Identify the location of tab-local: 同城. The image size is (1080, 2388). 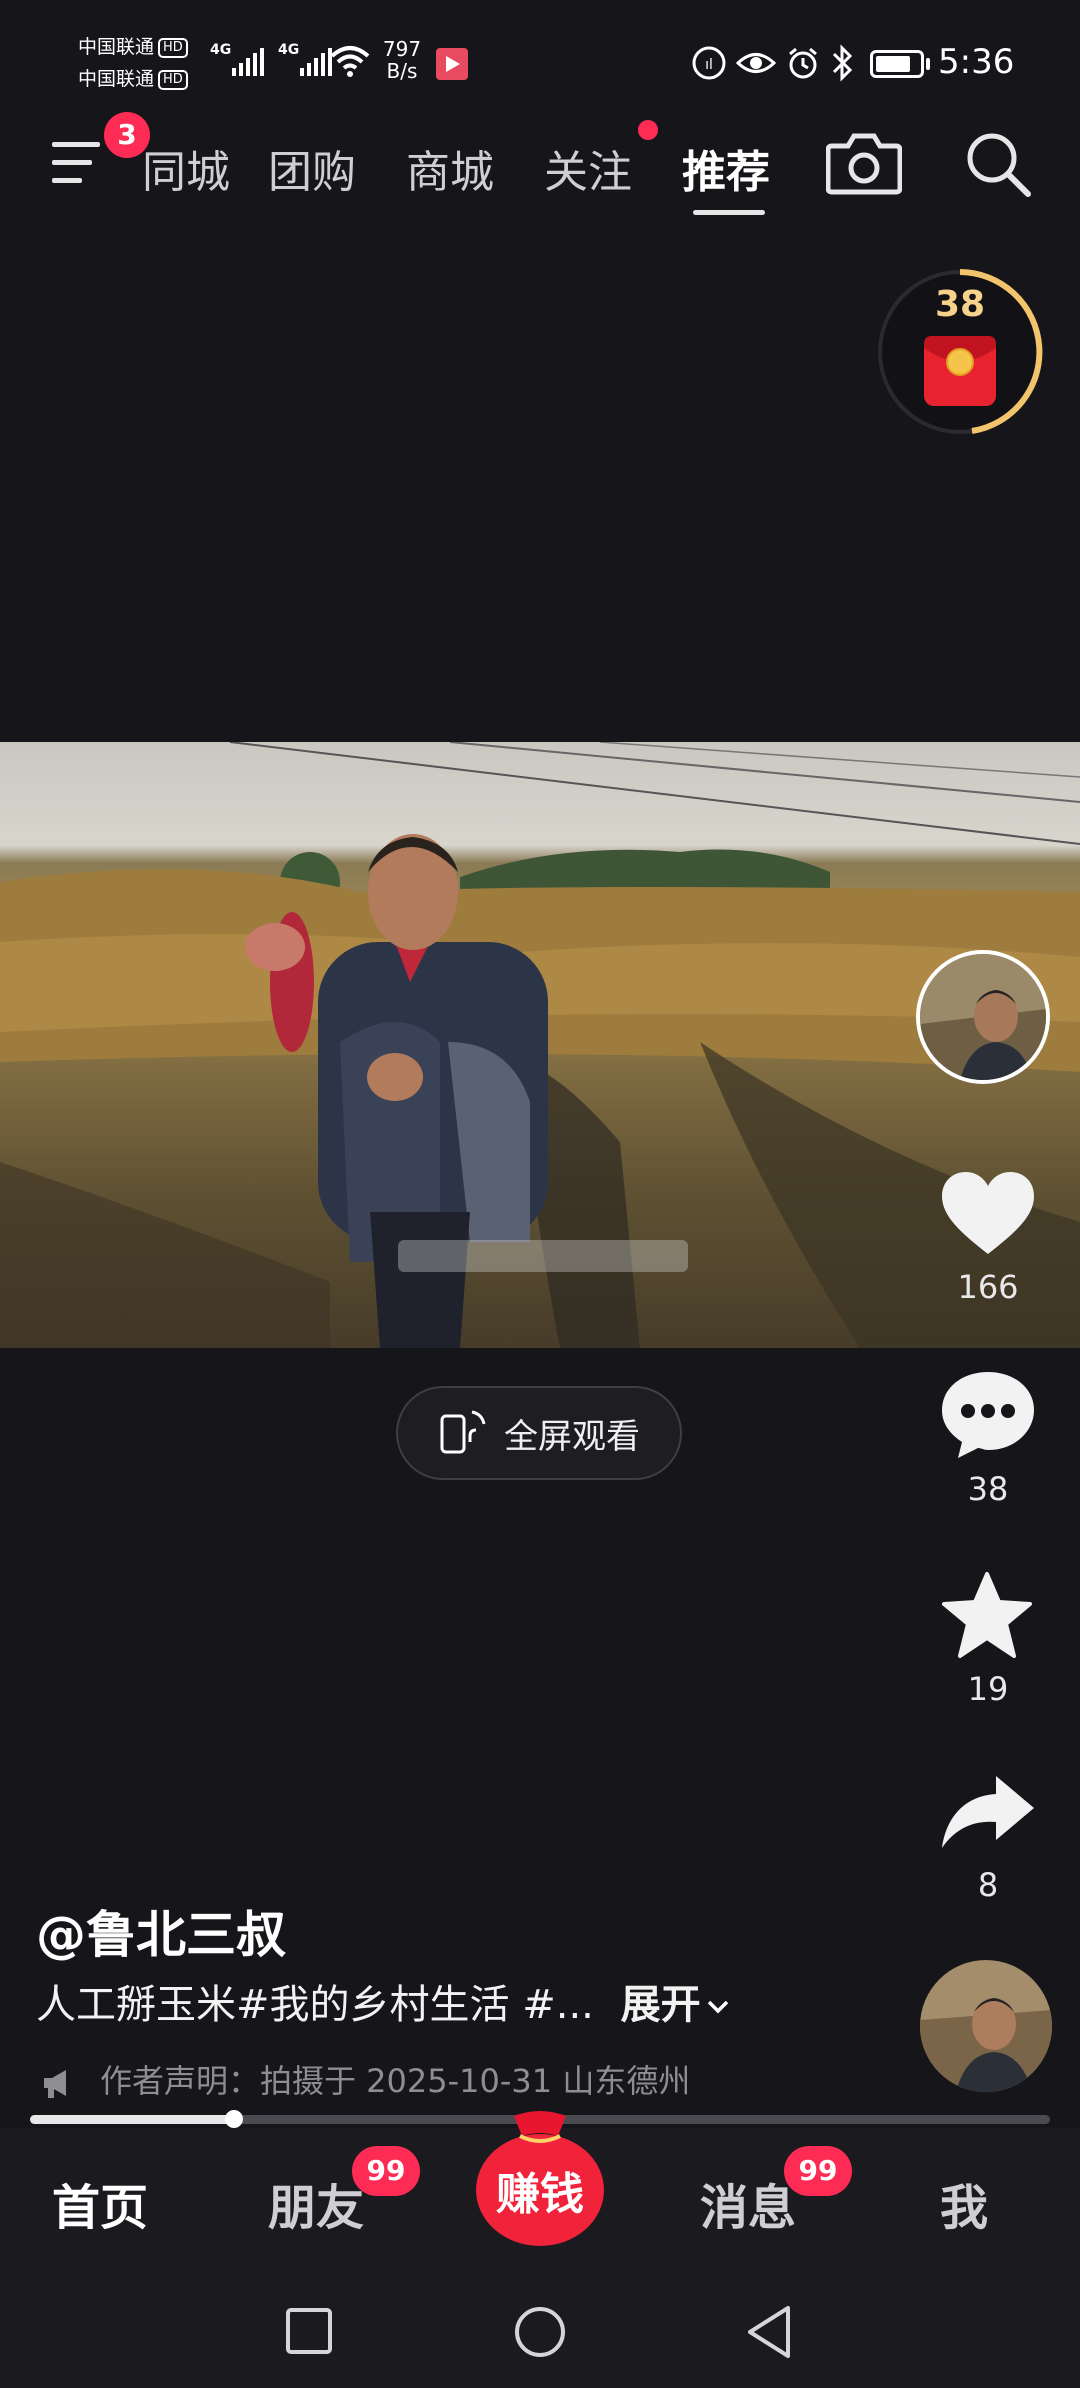
(182, 168).